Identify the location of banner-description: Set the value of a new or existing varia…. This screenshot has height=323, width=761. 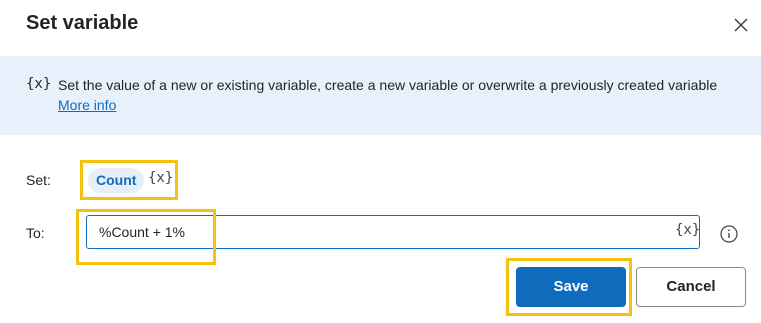
(388, 85).